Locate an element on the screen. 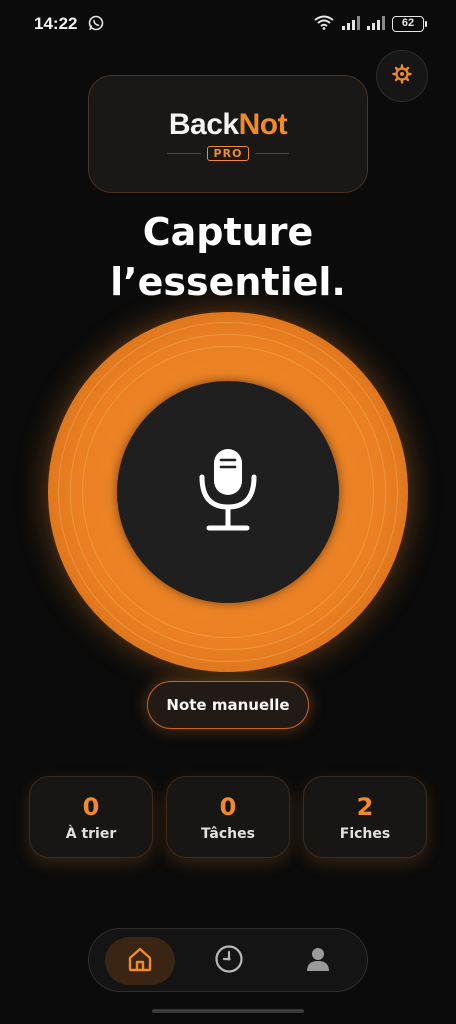 This screenshot has width=456, height=1024. status-icons: 62 is located at coordinates (370, 24).